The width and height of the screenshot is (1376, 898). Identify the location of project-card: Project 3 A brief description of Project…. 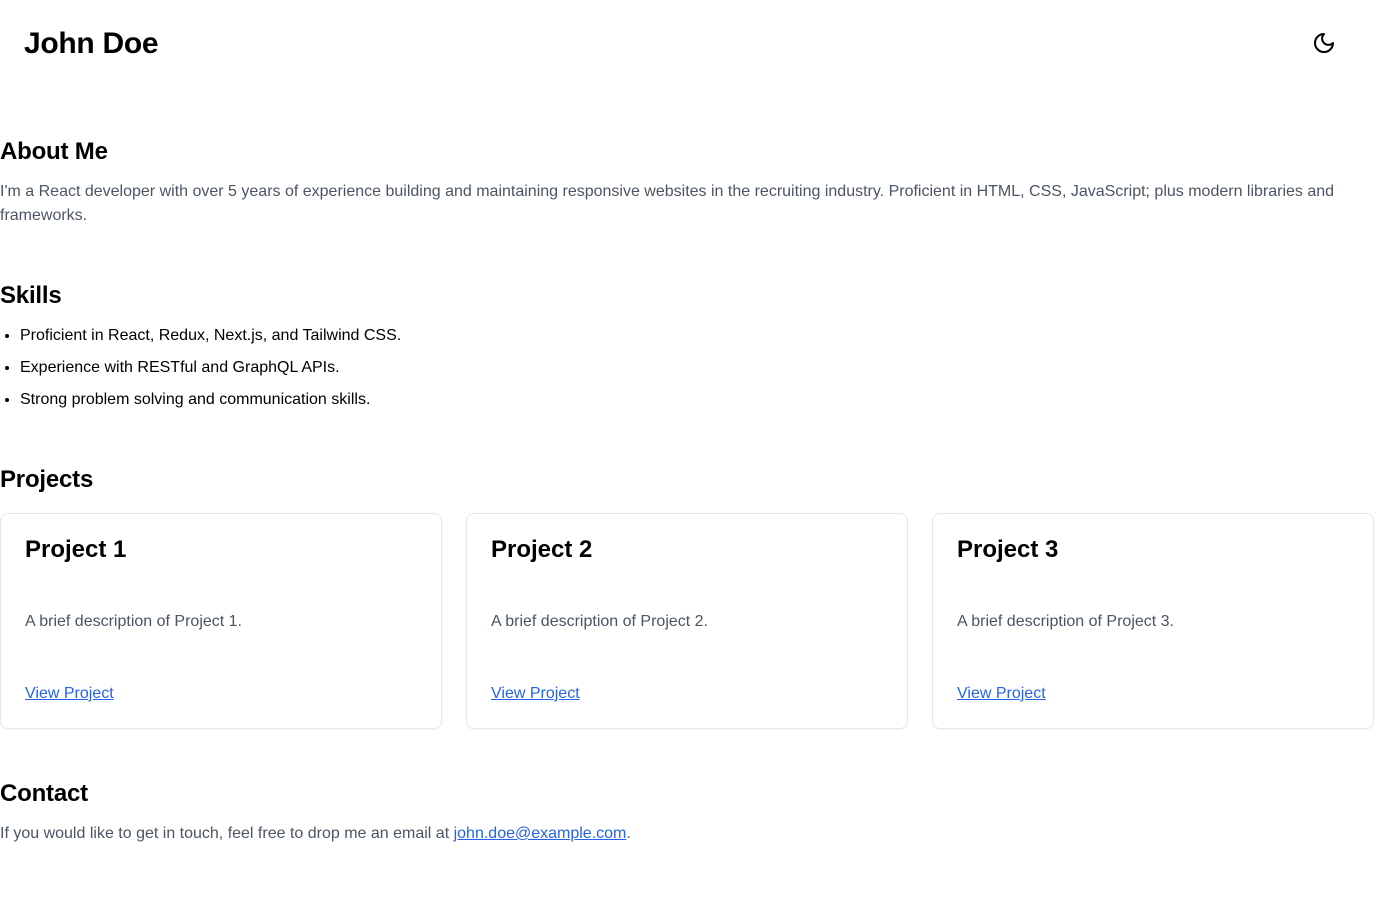
(1153, 621).